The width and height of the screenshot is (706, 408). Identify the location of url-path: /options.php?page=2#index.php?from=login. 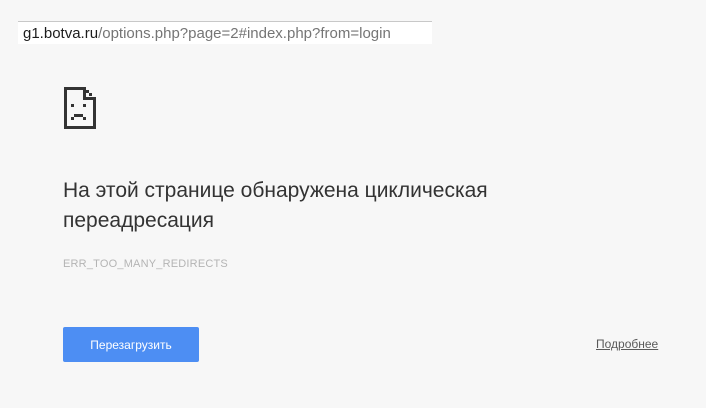
(244, 33).